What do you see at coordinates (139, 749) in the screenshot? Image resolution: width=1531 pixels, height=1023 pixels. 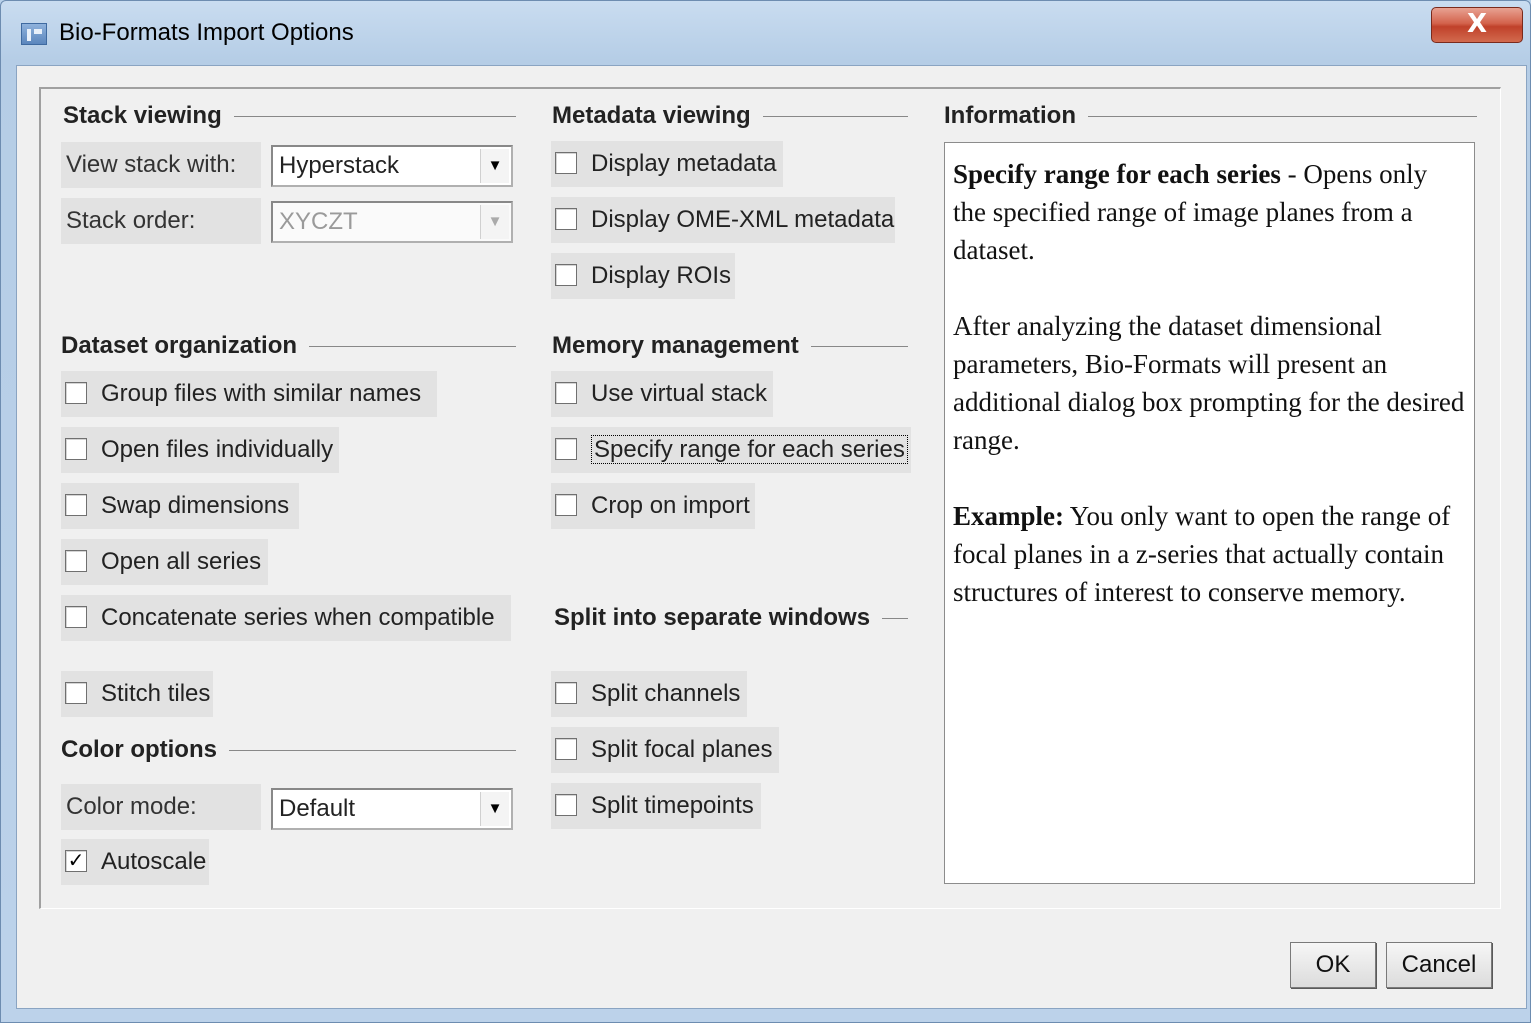 I see `section-heading: Color options` at bounding box center [139, 749].